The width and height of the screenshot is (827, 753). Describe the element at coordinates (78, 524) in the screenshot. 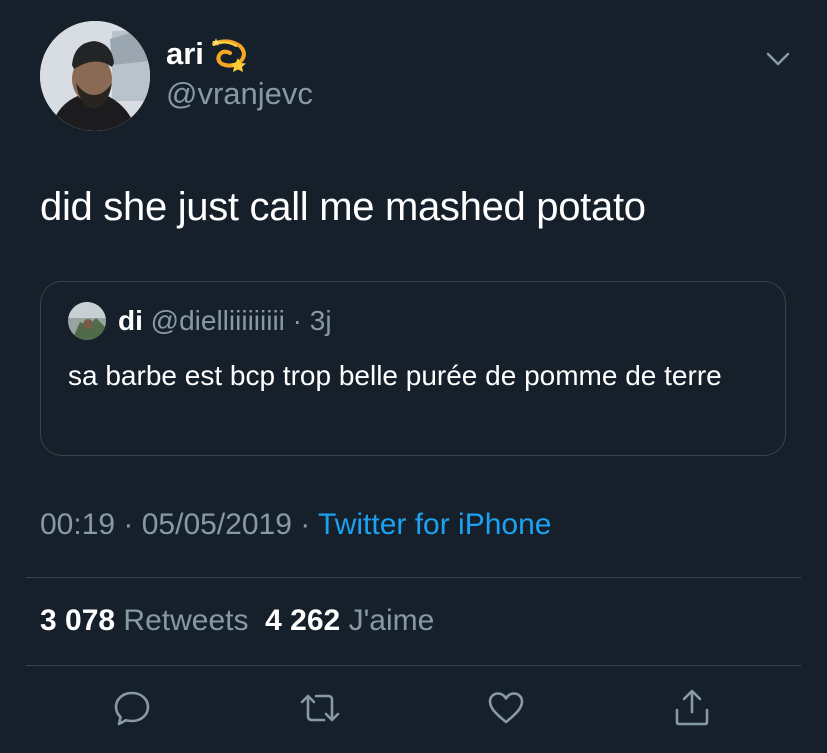

I see `tweet-time: 00:19` at that location.